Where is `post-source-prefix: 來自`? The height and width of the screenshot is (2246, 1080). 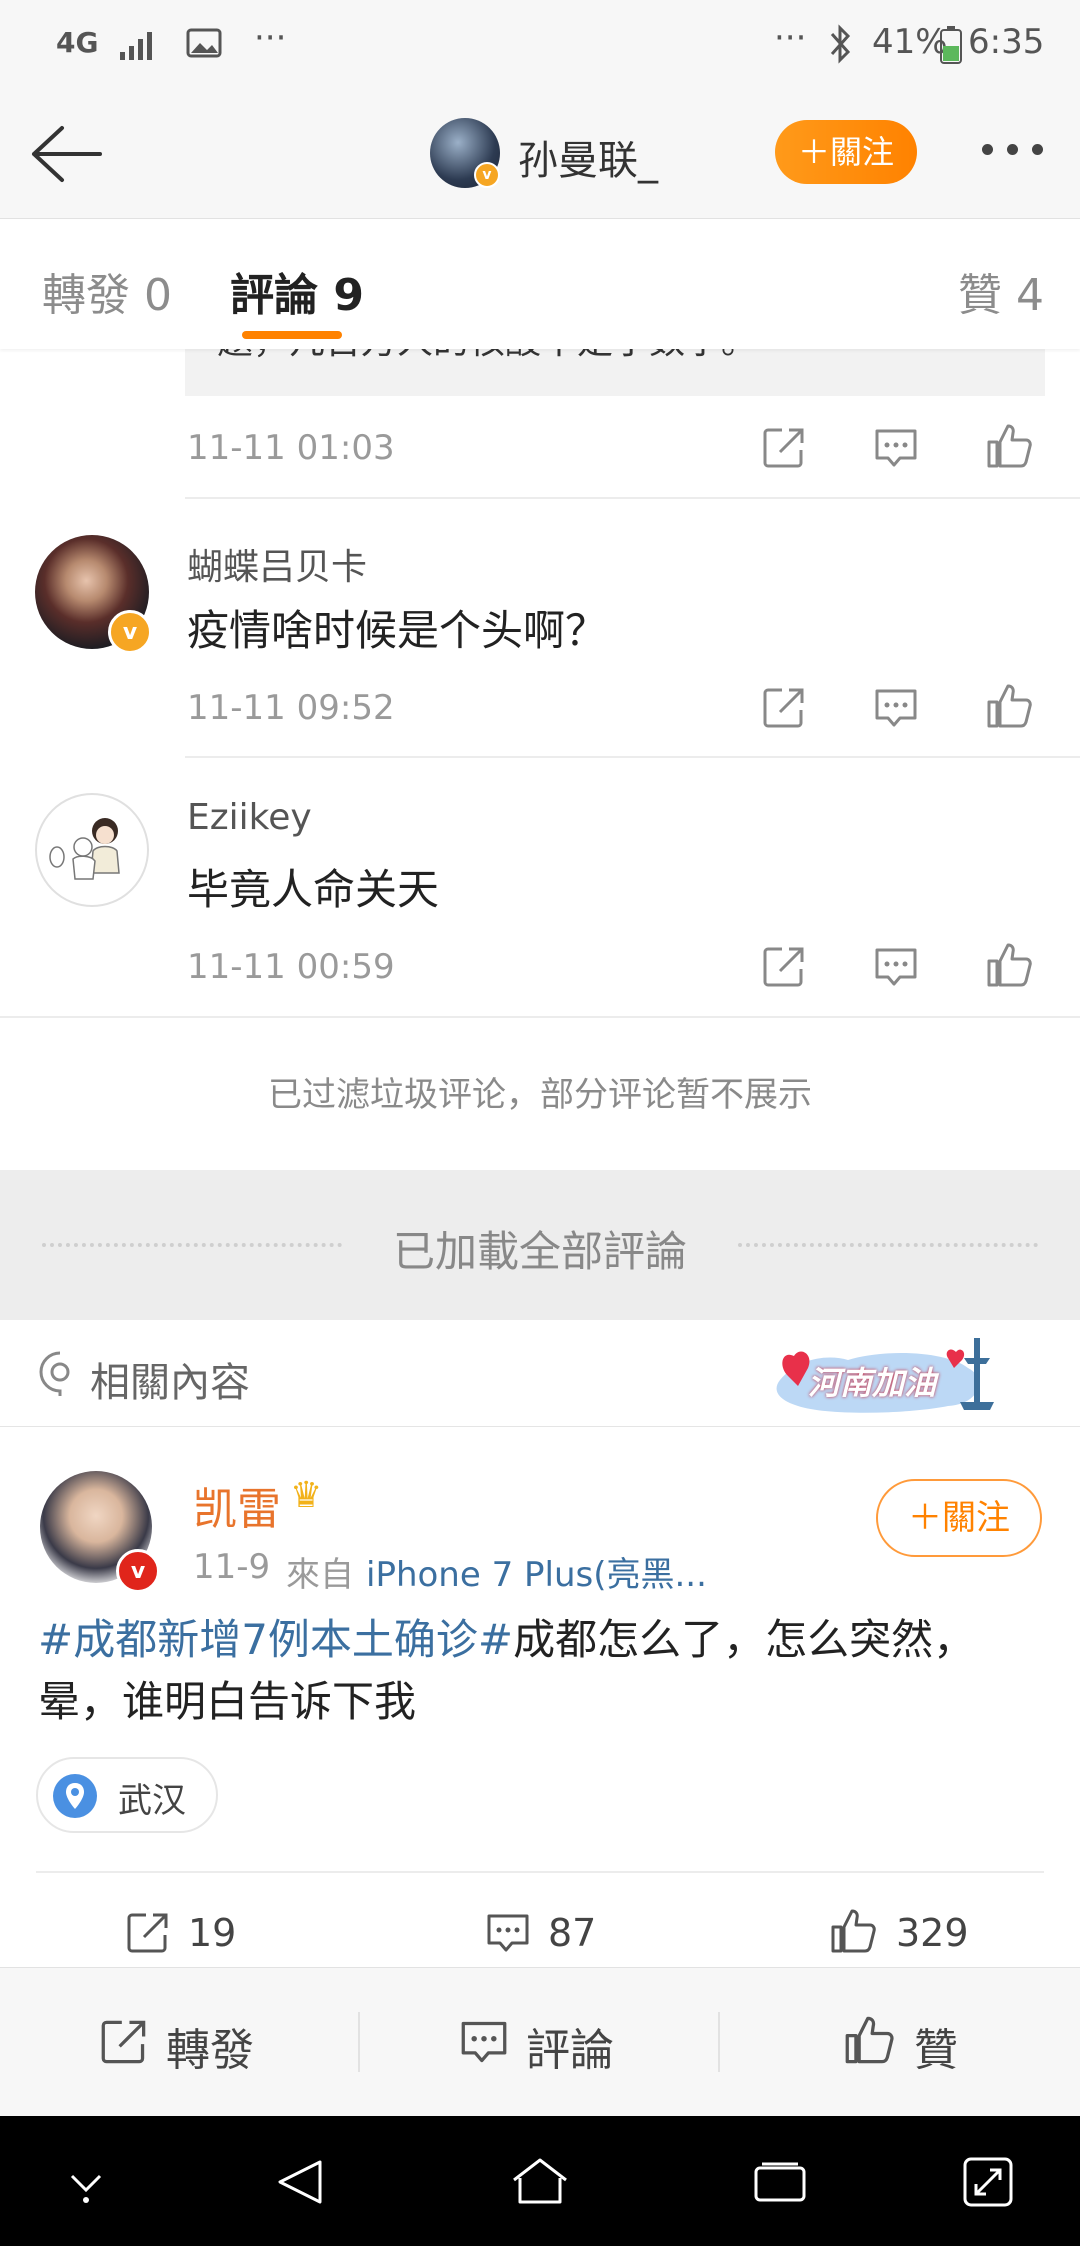 post-source-prefix: 來自 is located at coordinates (320, 1575).